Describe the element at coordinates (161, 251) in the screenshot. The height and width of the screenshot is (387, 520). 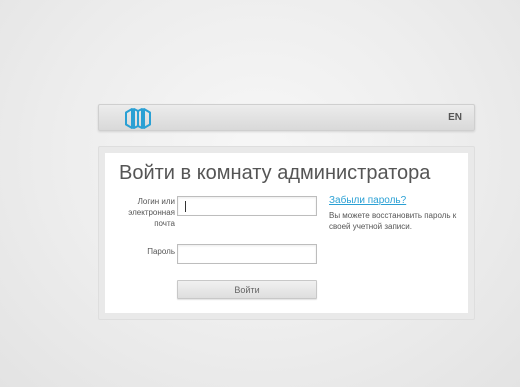
I see `password-label: Пароль` at that location.